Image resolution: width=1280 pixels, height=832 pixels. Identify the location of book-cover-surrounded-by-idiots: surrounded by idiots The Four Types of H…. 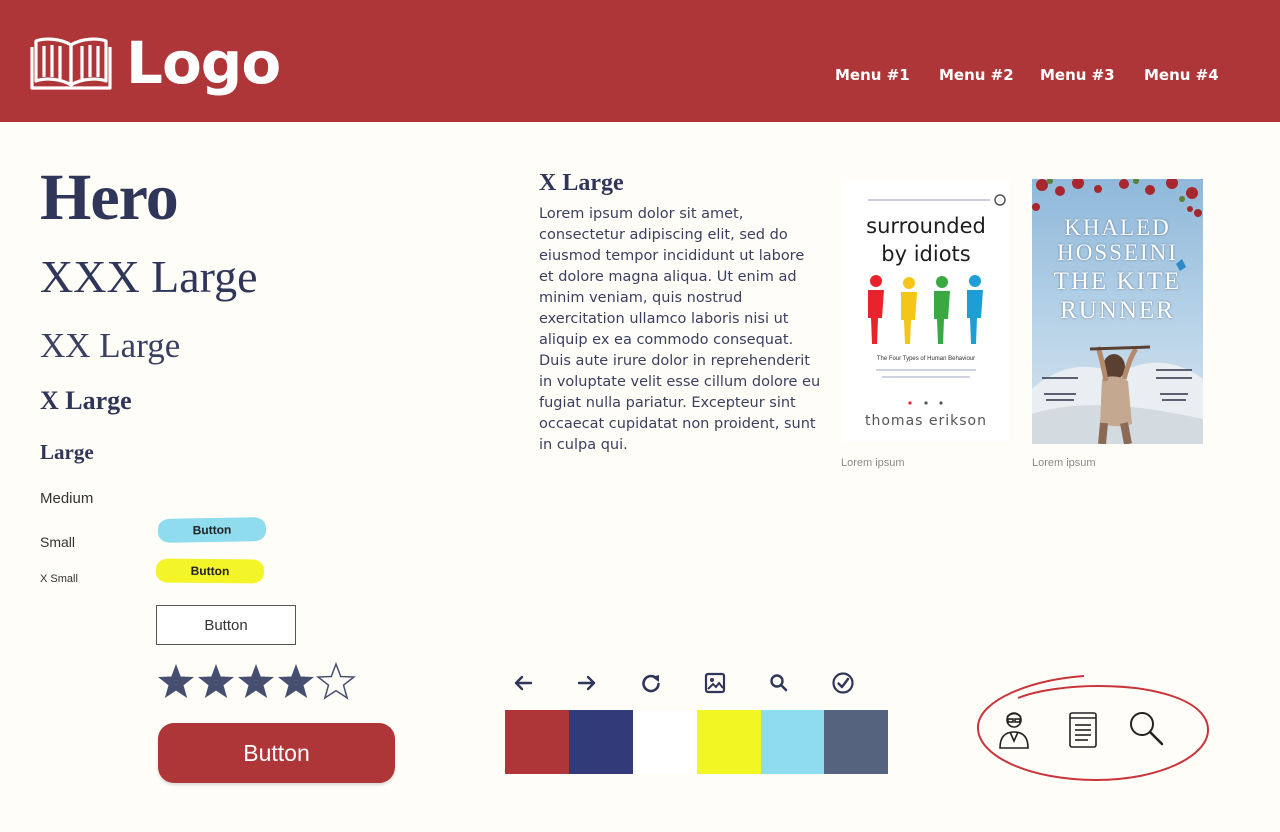
(926, 311).